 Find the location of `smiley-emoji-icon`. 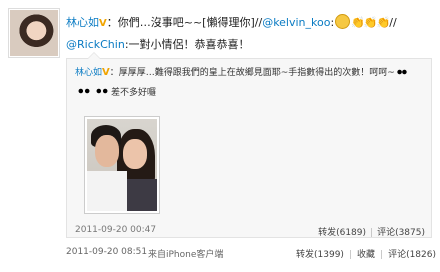

smiley-emoji-icon is located at coordinates (343, 21).